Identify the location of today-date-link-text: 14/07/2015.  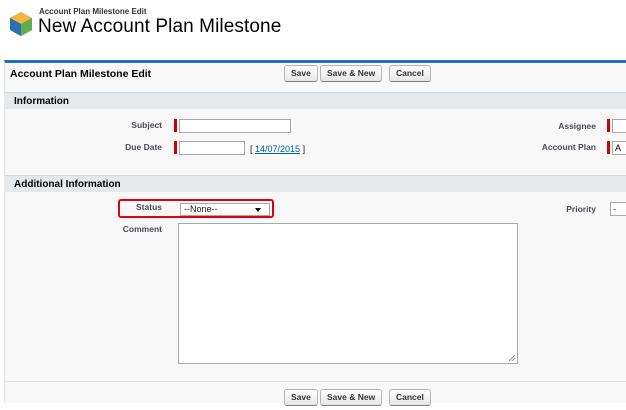
(277, 149).